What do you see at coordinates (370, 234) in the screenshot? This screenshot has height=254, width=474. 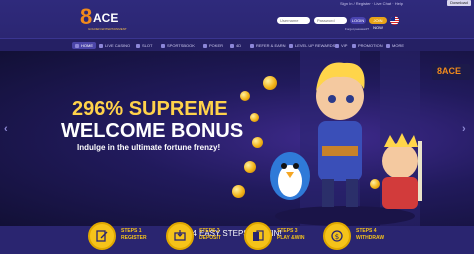 I see `step-4-label: STEPS 4 WITHDRAW` at bounding box center [370, 234].